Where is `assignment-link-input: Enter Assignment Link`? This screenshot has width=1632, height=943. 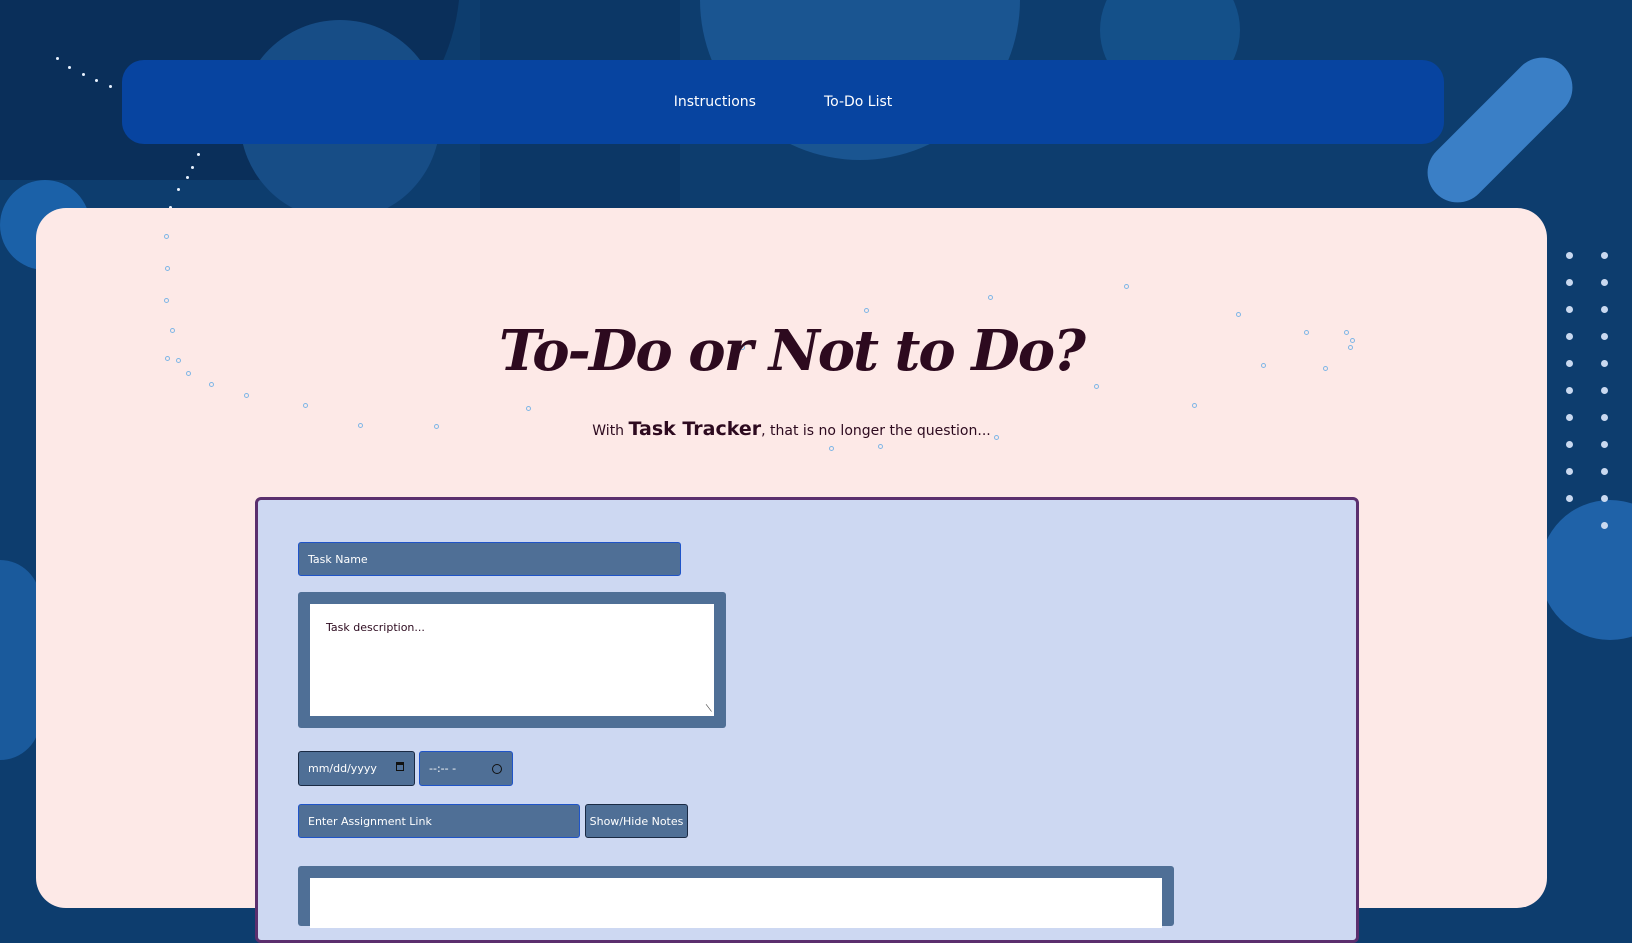
assignment-link-input: Enter Assignment Link is located at coordinates (439, 821).